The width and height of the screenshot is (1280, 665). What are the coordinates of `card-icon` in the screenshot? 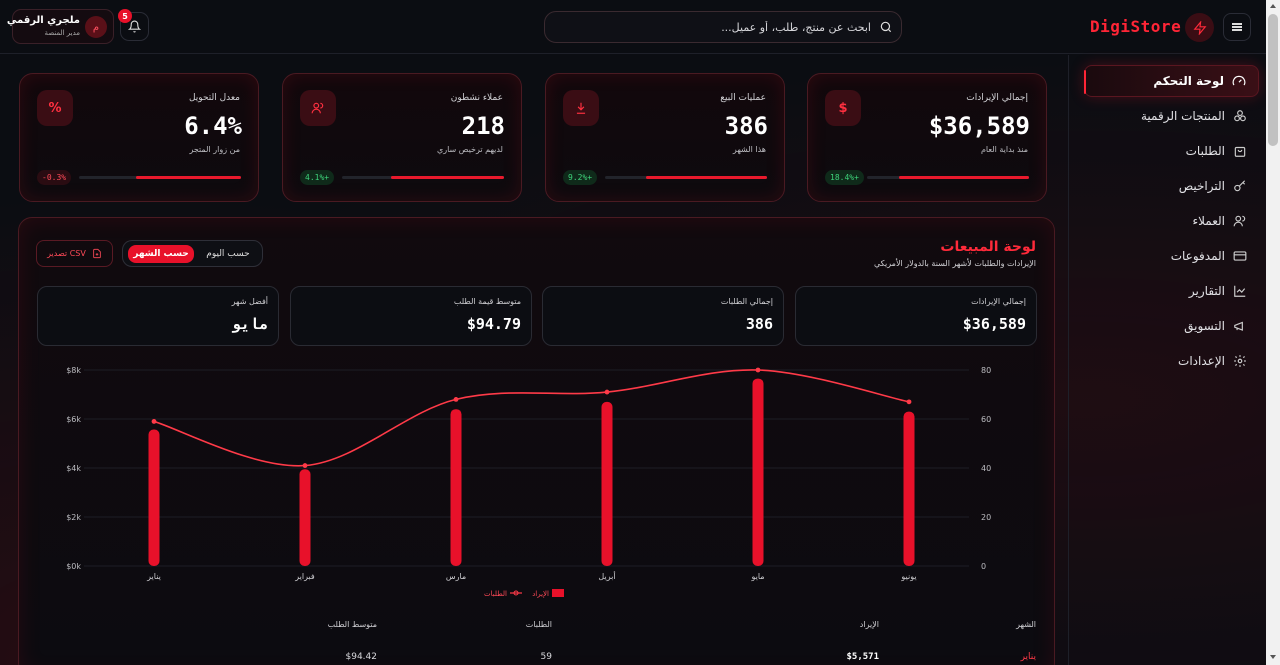 It's located at (1240, 256).